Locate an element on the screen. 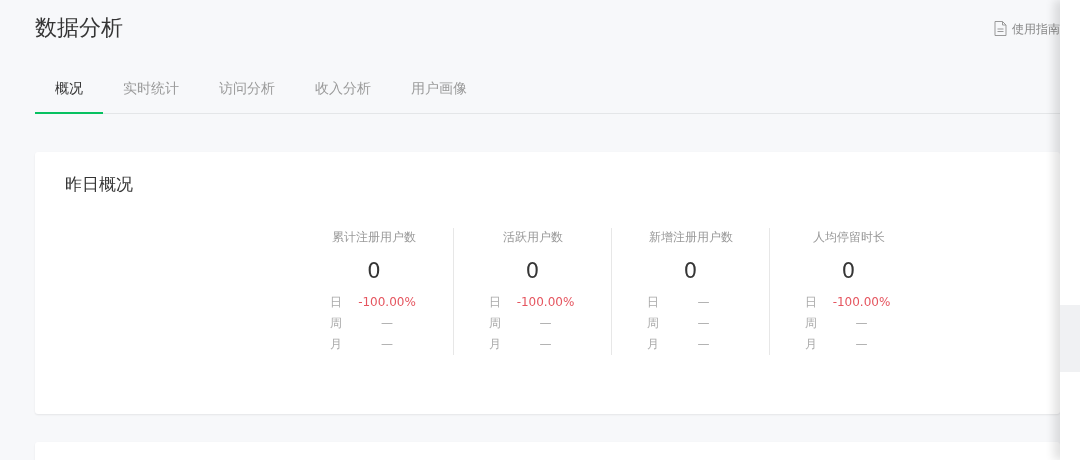 This screenshot has width=1080, height=460. tab: 收入分析 is located at coordinates (343, 89).